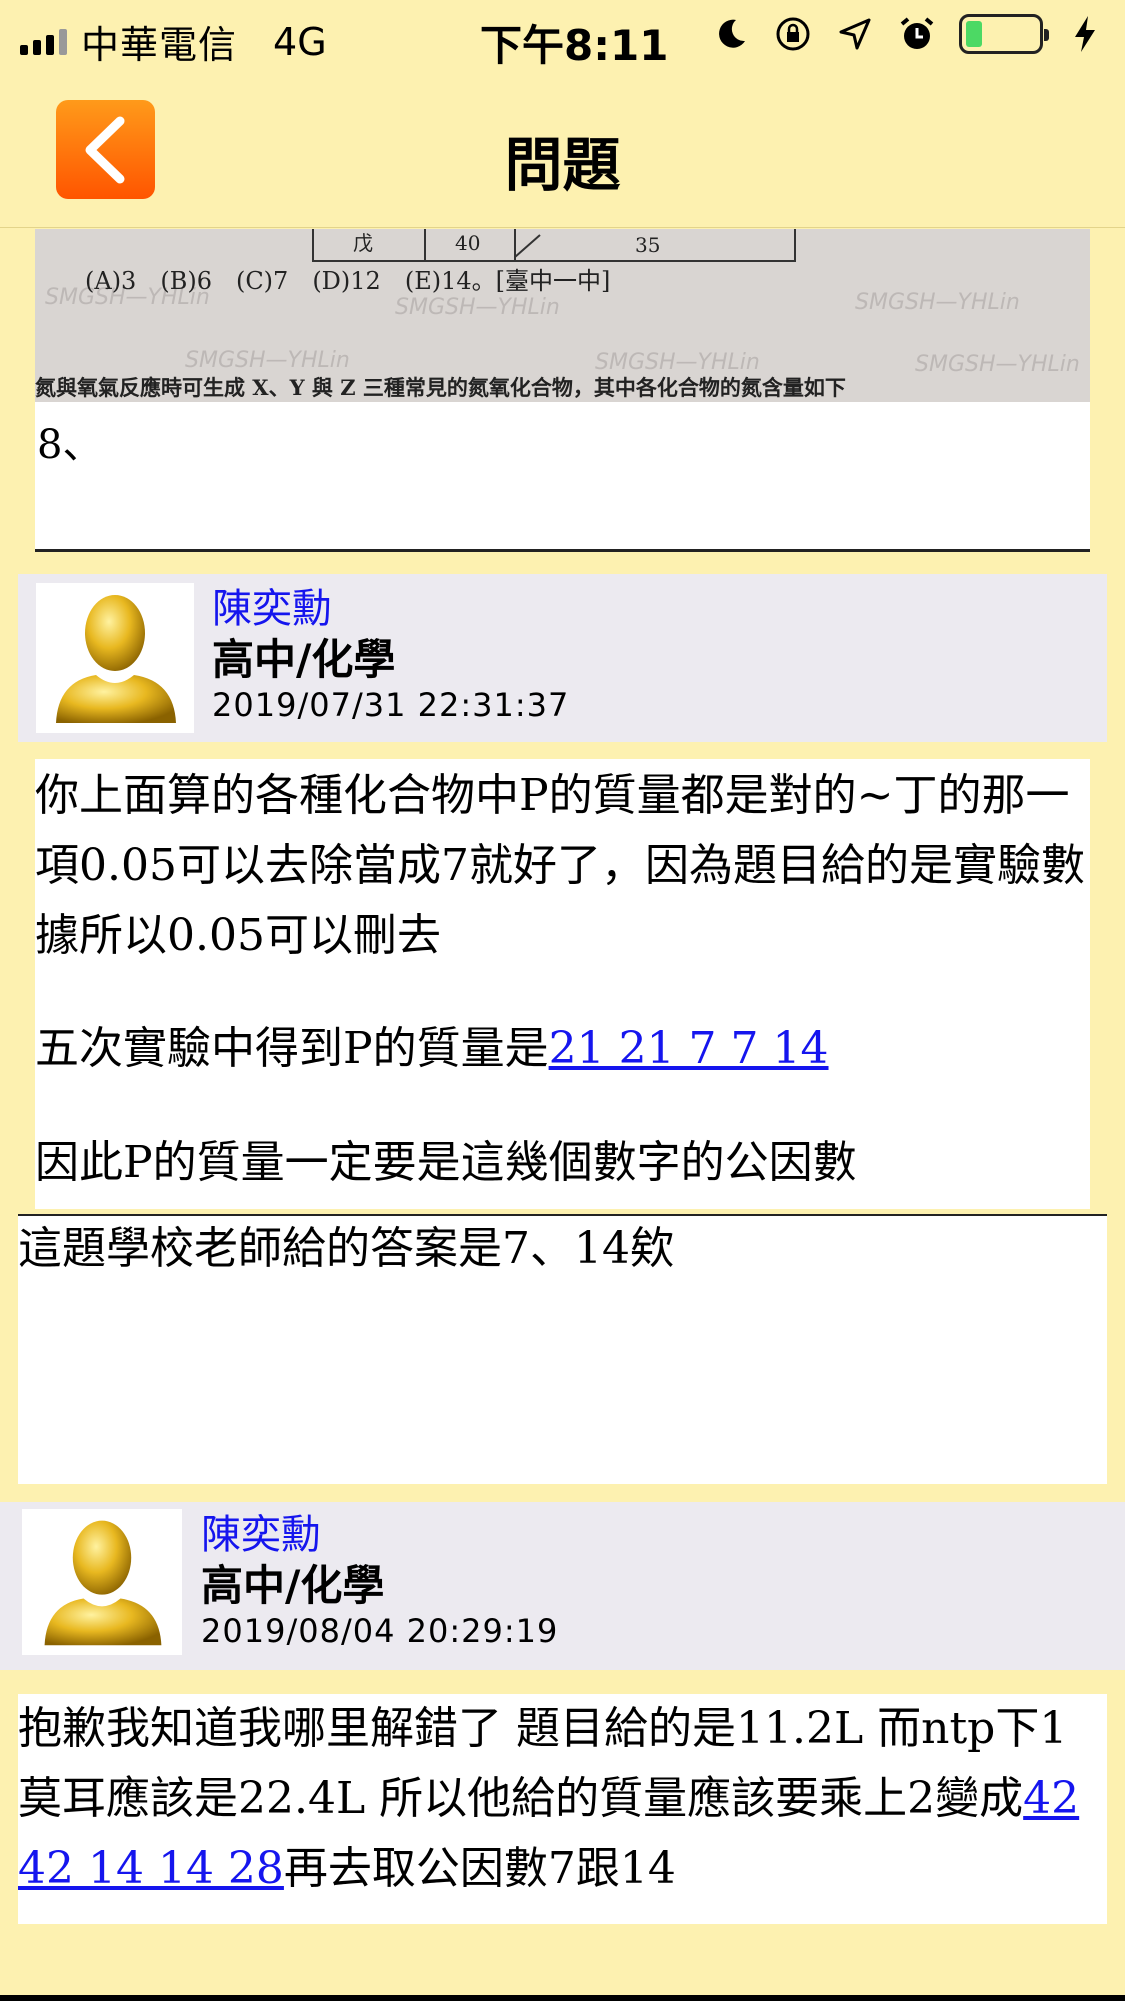  I want to click on carrier-label: 中華電信, so click(159, 45).